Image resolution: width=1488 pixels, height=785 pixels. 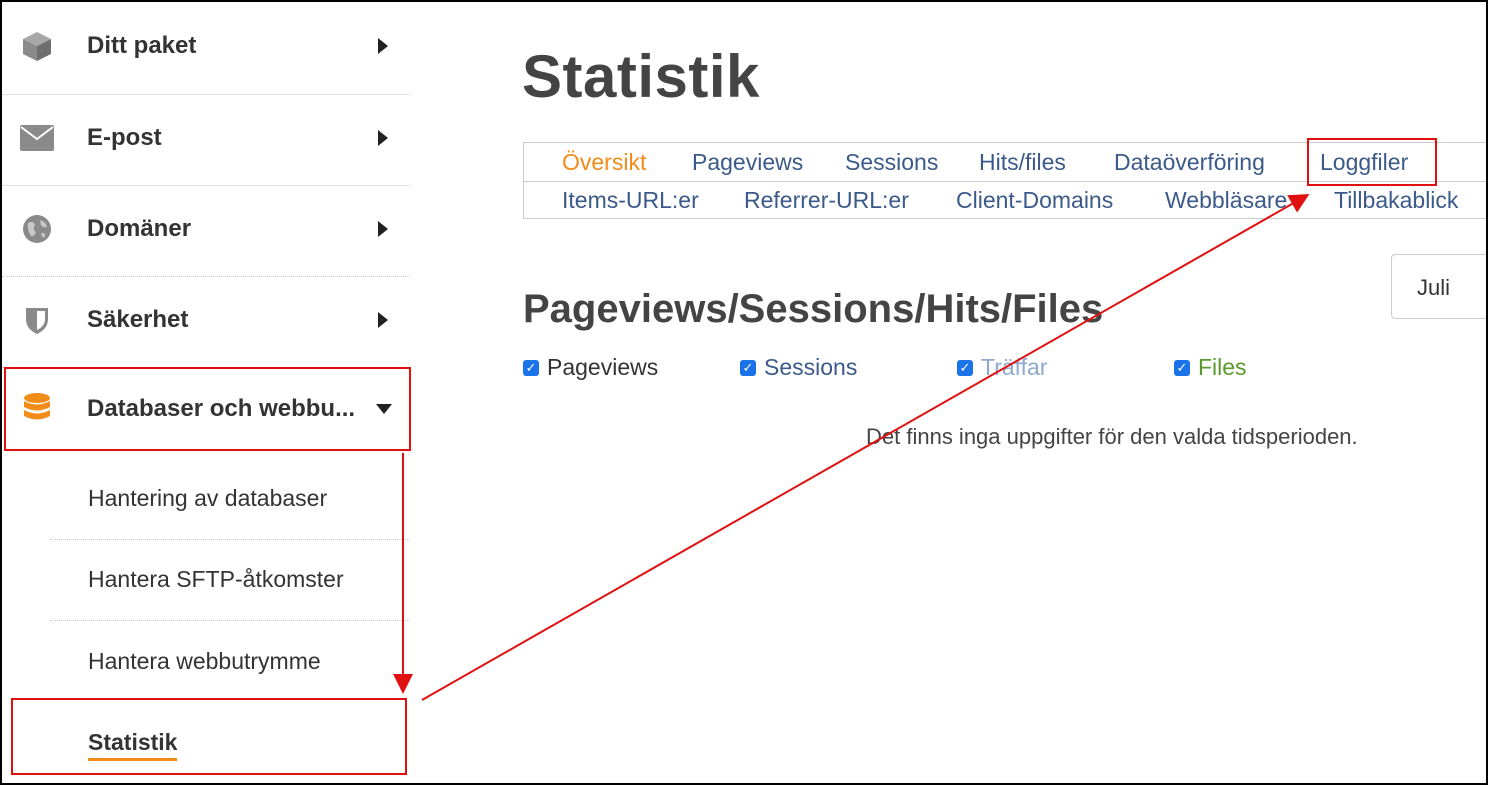 I want to click on checkbox-label: Träffar, so click(x=1014, y=367).